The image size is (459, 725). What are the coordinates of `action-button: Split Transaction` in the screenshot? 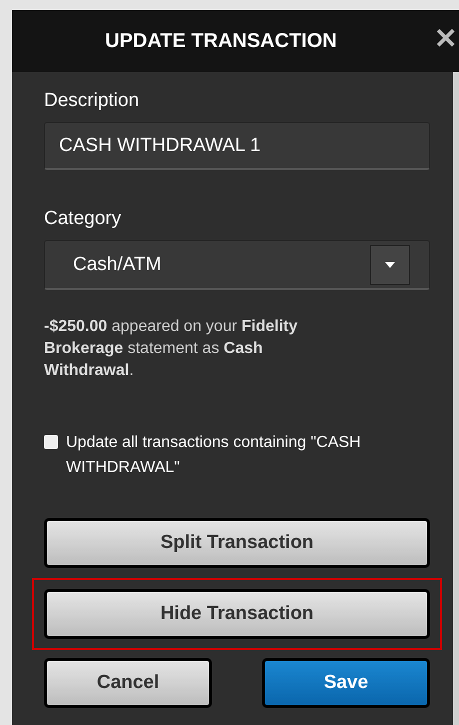 It's located at (237, 543).